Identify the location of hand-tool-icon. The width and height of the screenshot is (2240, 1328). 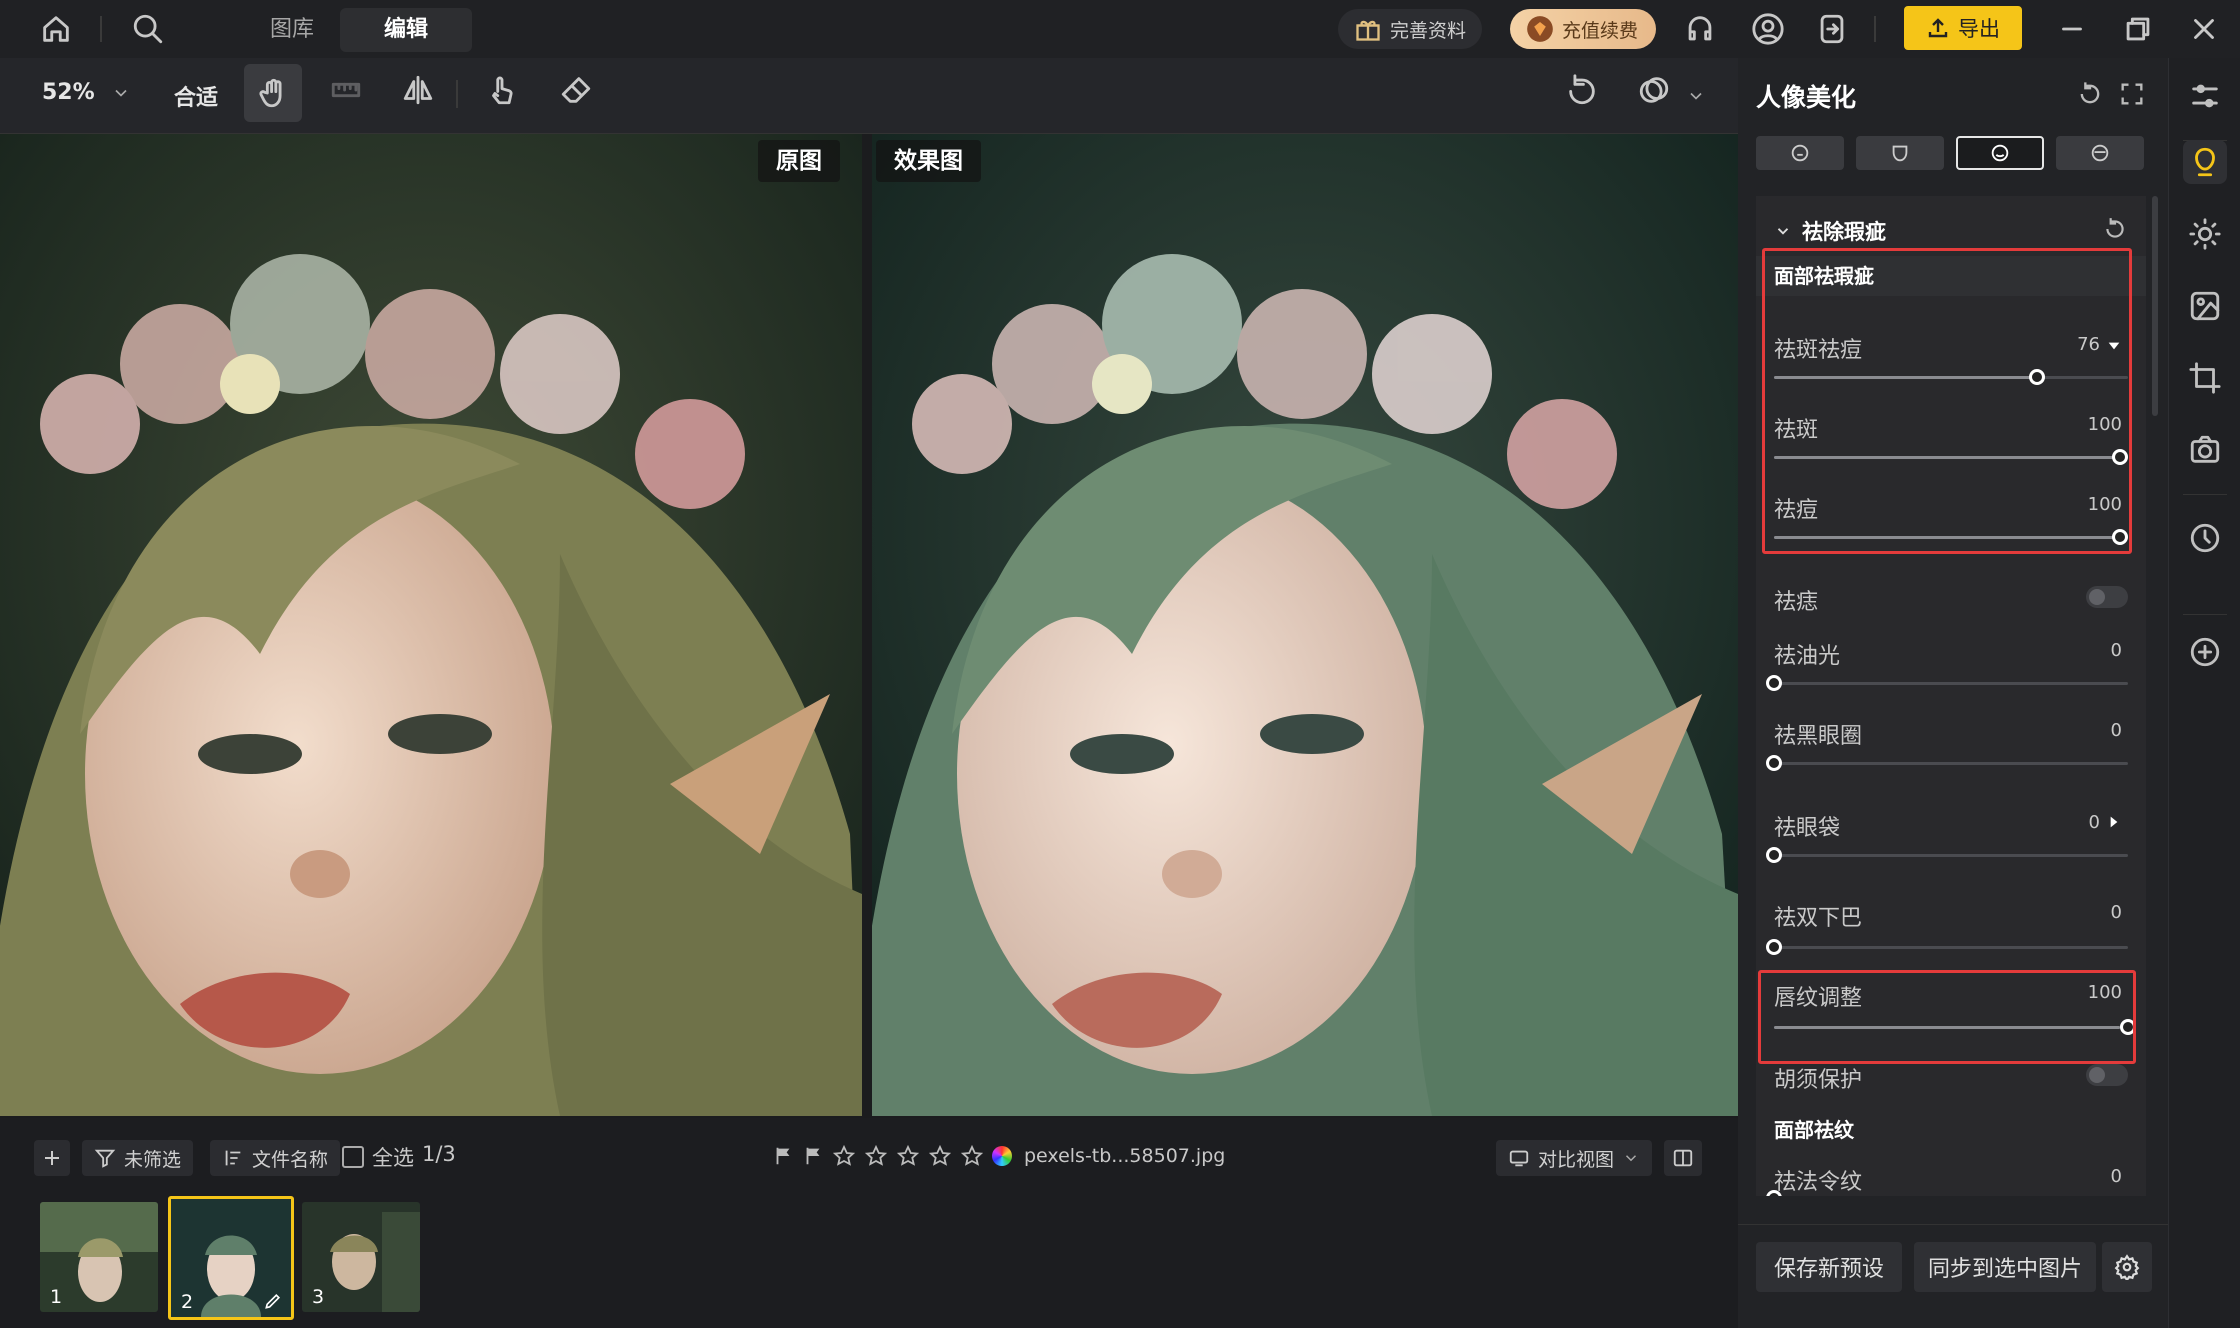
(273, 93).